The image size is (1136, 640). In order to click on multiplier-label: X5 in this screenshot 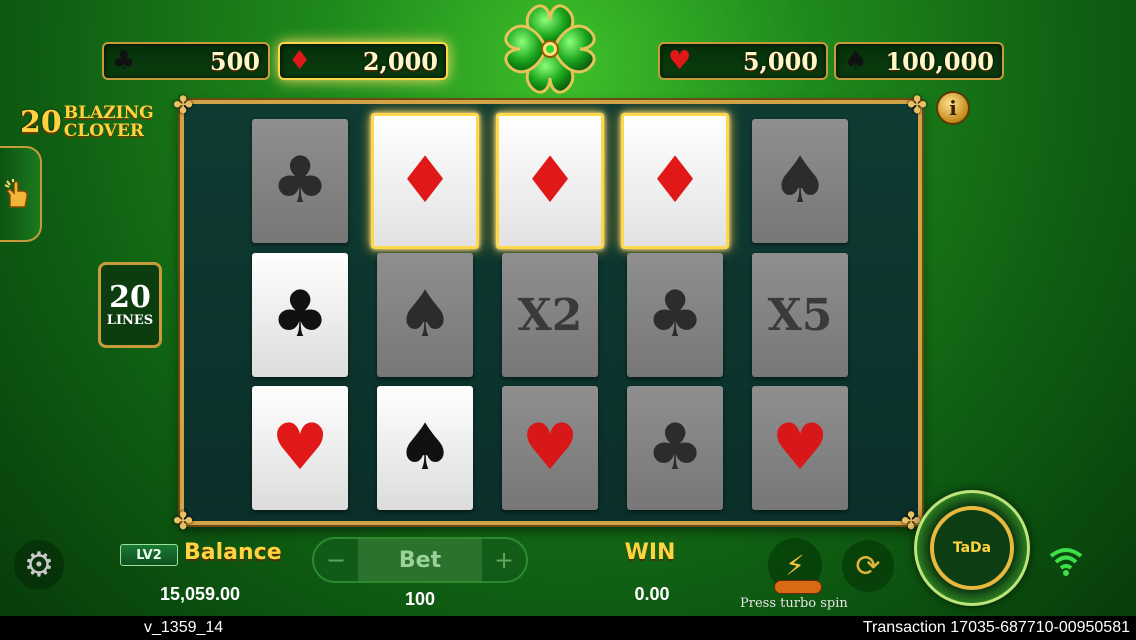, I will do `click(800, 315)`.